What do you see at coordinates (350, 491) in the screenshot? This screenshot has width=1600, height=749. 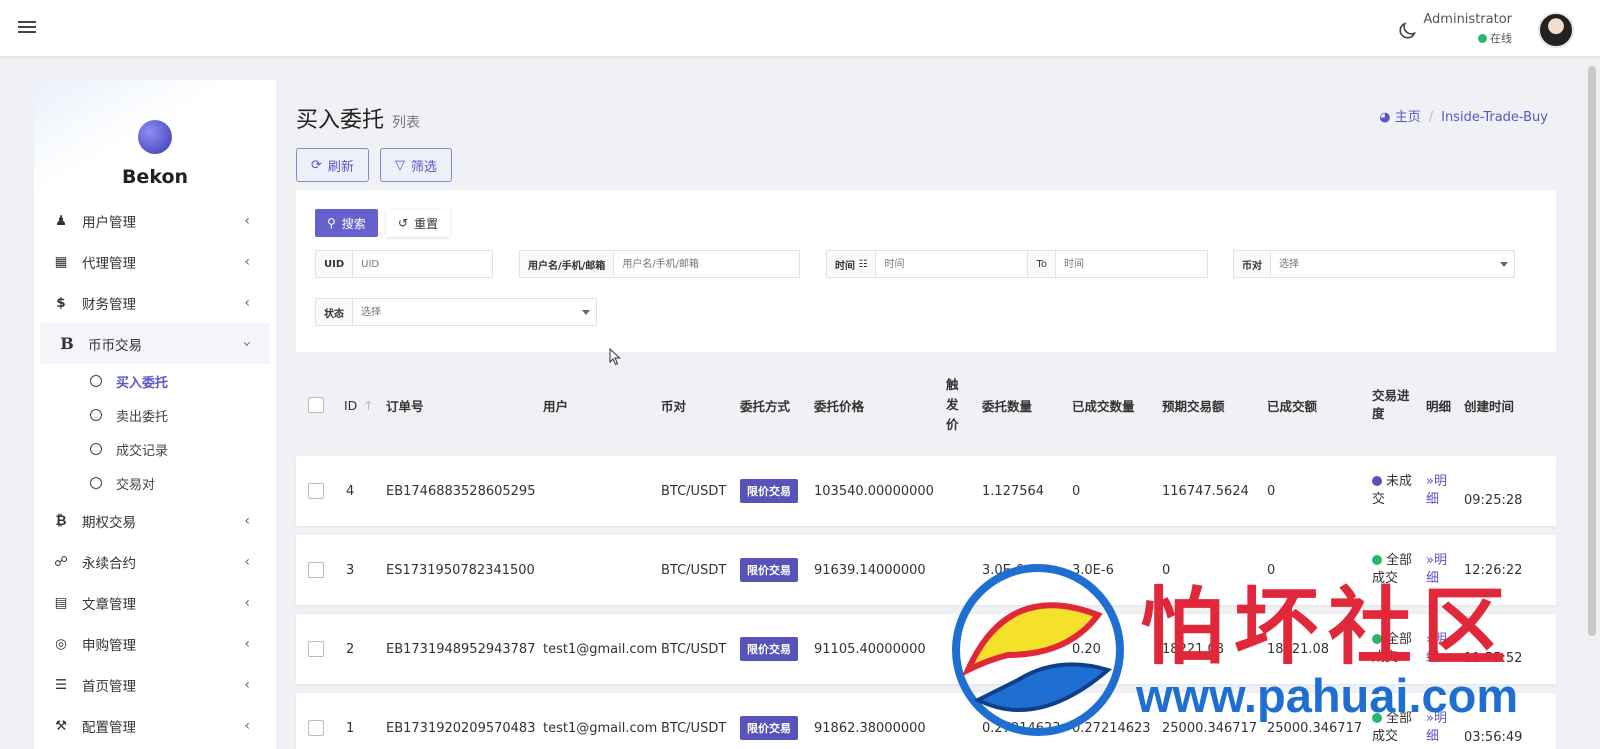 I see `cell-id: 4` at bounding box center [350, 491].